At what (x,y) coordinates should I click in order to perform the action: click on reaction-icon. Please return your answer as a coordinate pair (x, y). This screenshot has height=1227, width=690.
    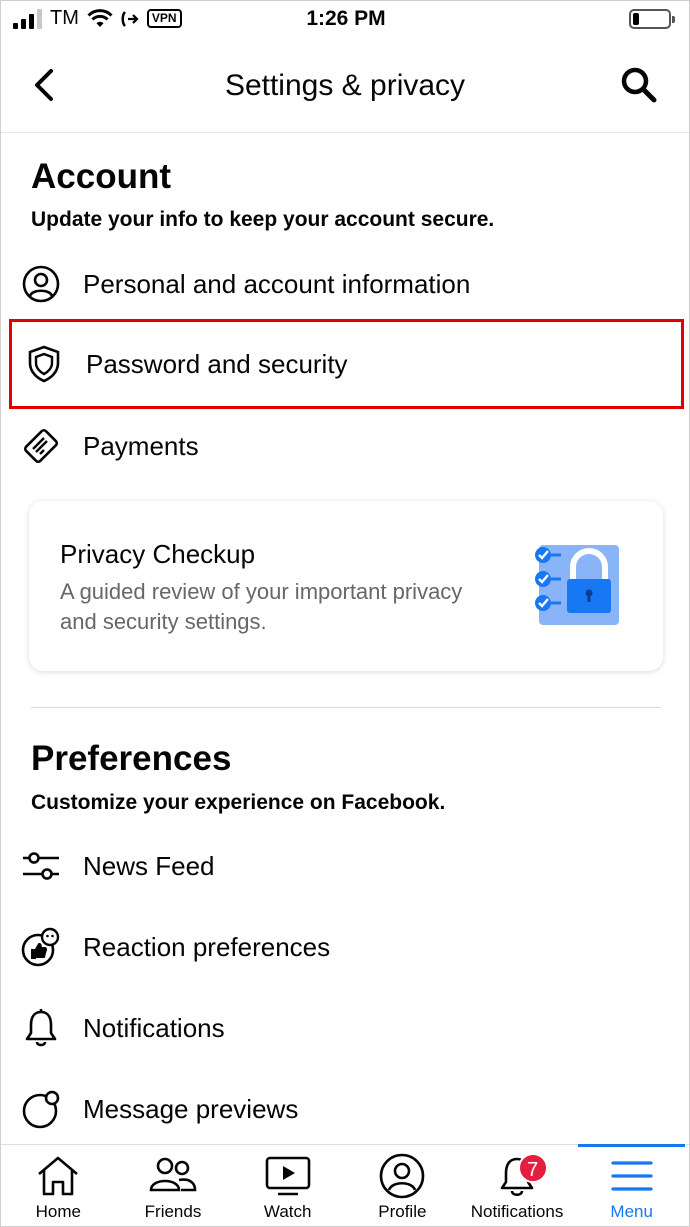
    Looking at the image, I should click on (41, 947).